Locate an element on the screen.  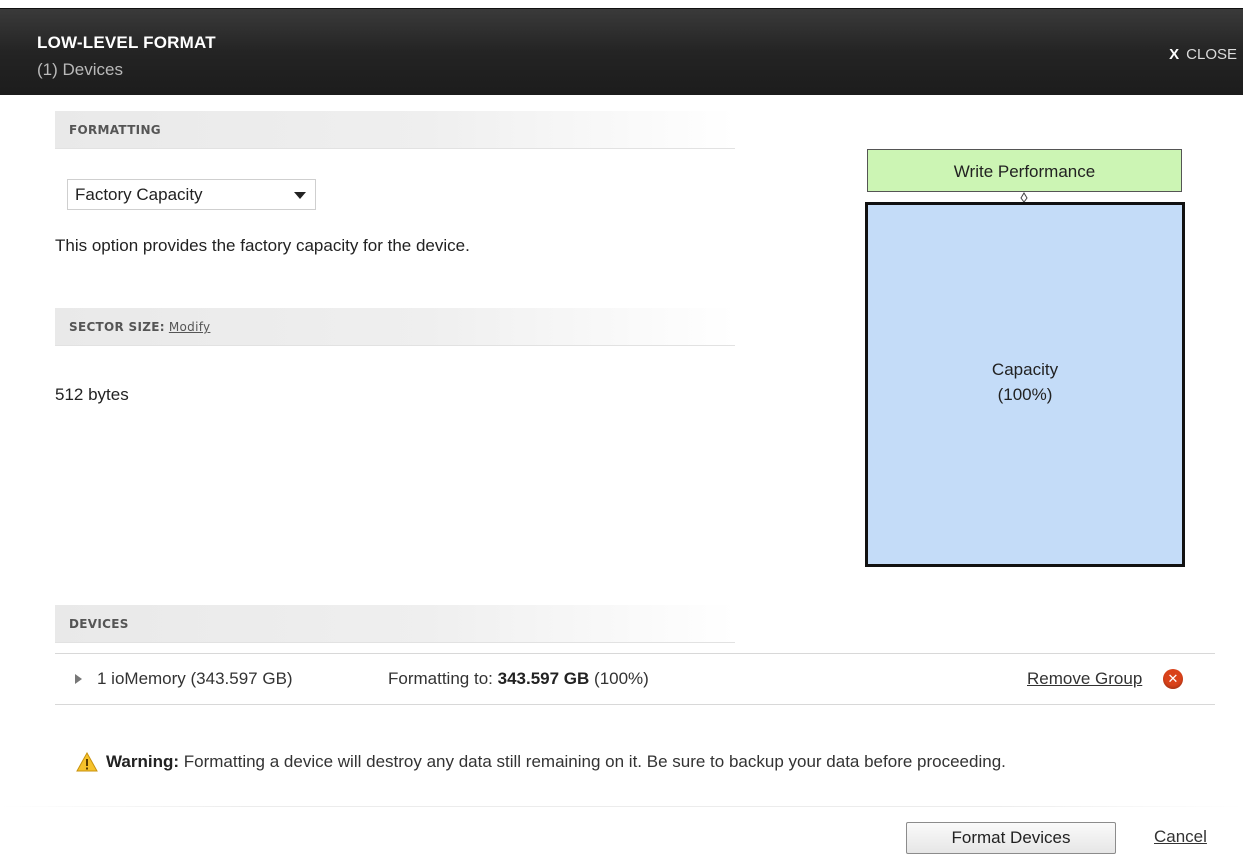
capacity-label: Capacity is located at coordinates (1025, 369).